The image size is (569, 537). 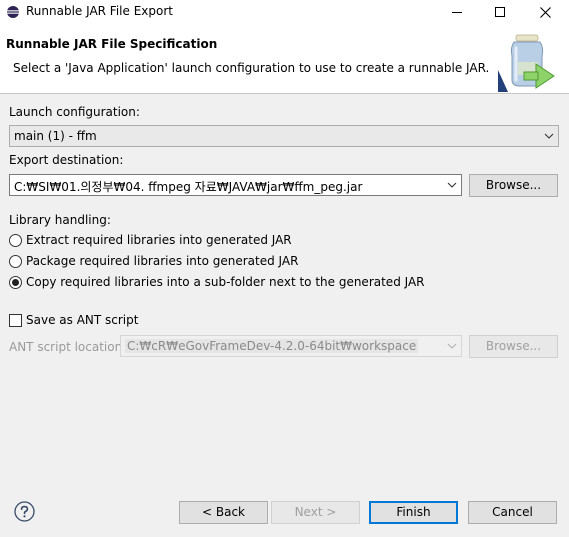 What do you see at coordinates (15, 320) in the screenshot?
I see `save-ant-script-checkbox` at bounding box center [15, 320].